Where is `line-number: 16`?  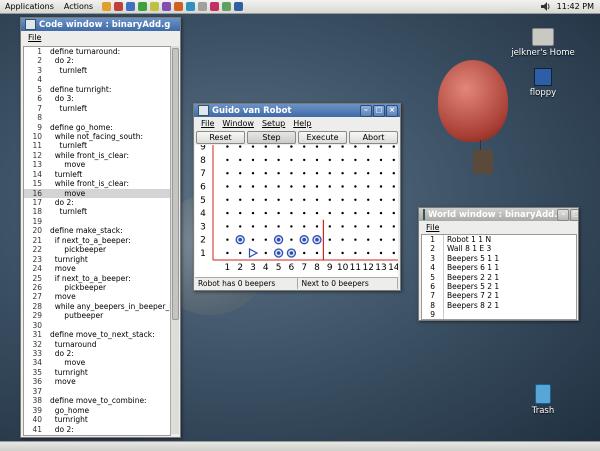
line-number: 16 is located at coordinates (37, 193).